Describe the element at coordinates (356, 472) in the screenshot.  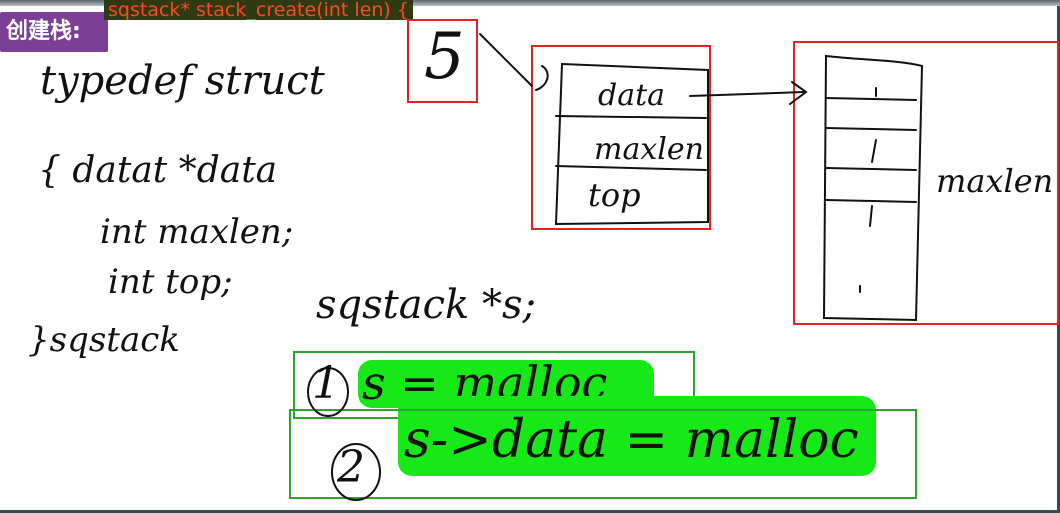
I see `step2-circle` at that location.